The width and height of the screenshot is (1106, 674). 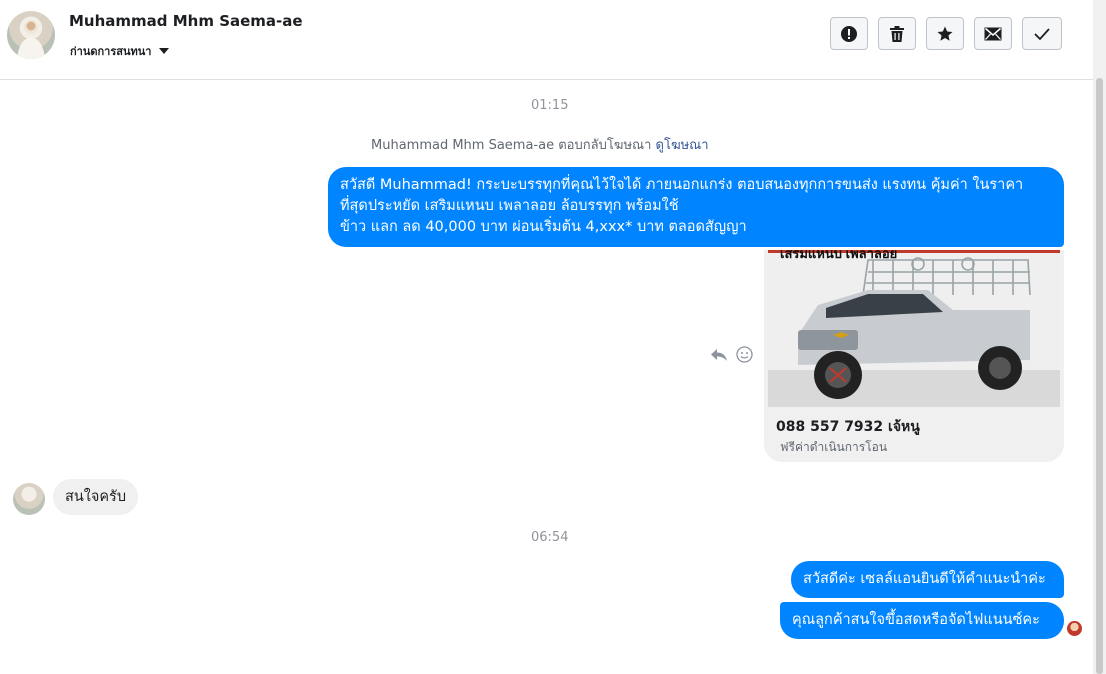 What do you see at coordinates (1099, 376) in the screenshot?
I see `scrollbar-thumb` at bounding box center [1099, 376].